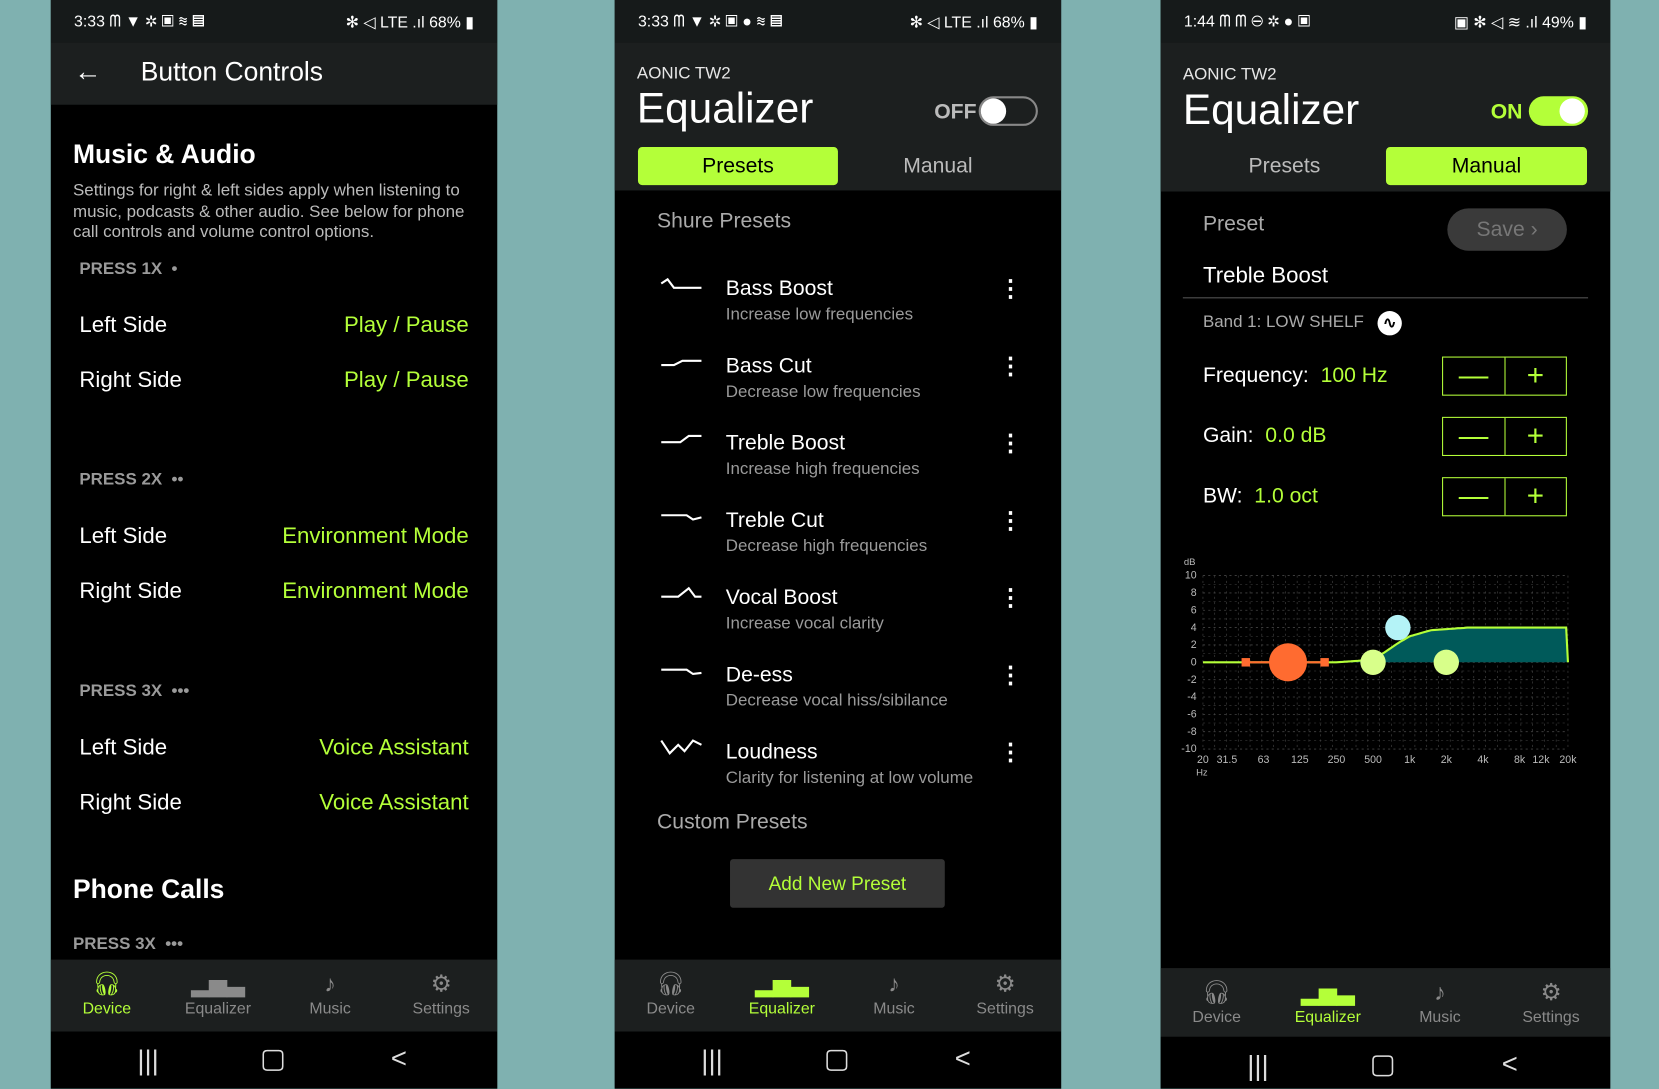  What do you see at coordinates (123, 747) in the screenshot?
I see `side-label: Left Side` at bounding box center [123, 747].